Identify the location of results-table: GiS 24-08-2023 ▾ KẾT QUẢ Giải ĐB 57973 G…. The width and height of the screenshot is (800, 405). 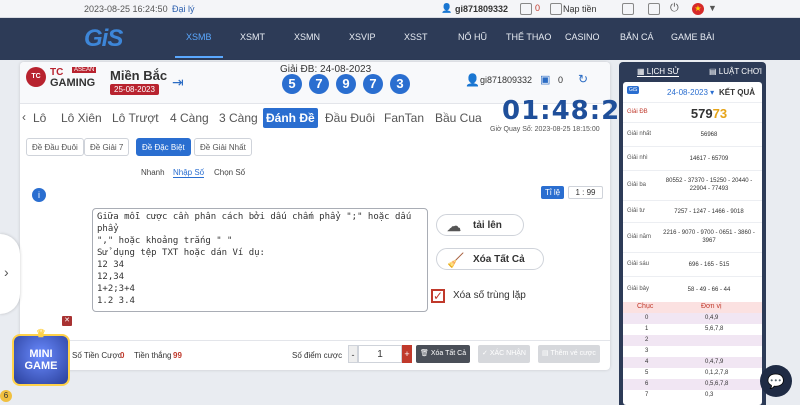
(692, 243).